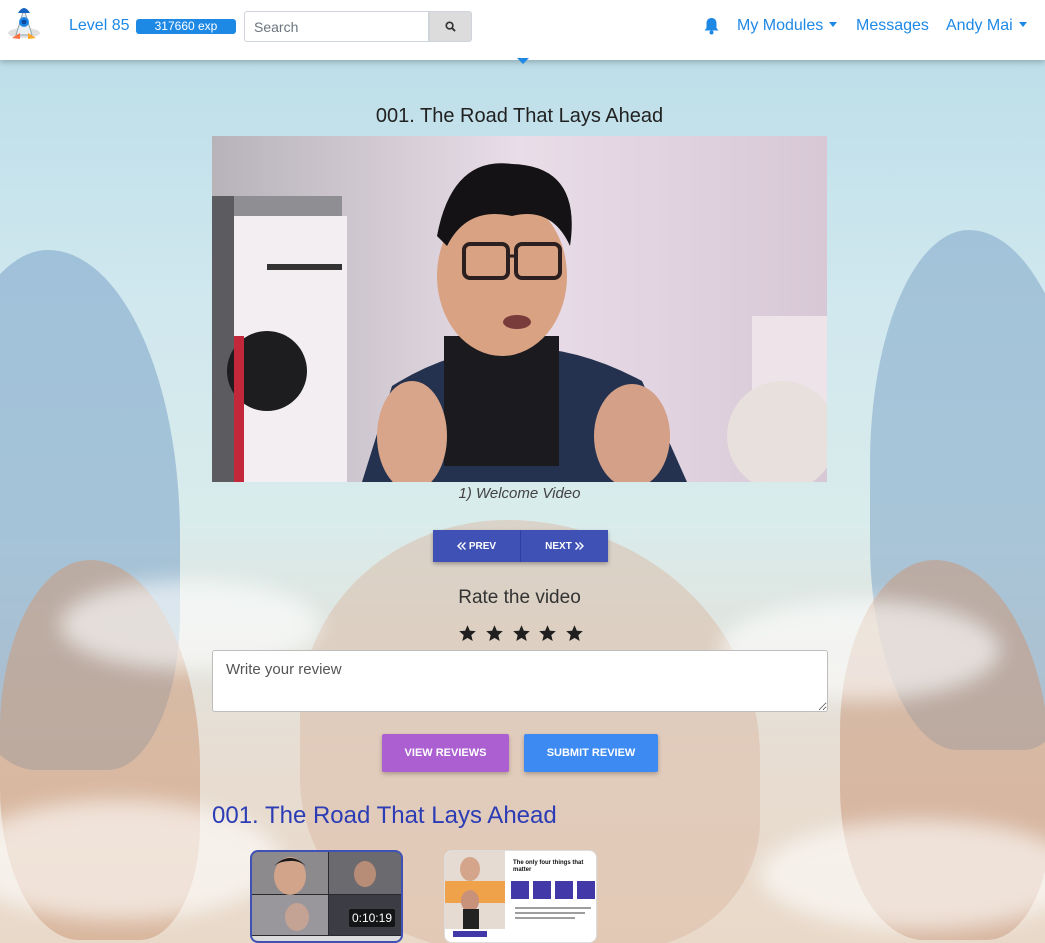 This screenshot has height=943, width=1045. Describe the element at coordinates (579, 546) in the screenshot. I see `double-chevron-right-icon` at that location.